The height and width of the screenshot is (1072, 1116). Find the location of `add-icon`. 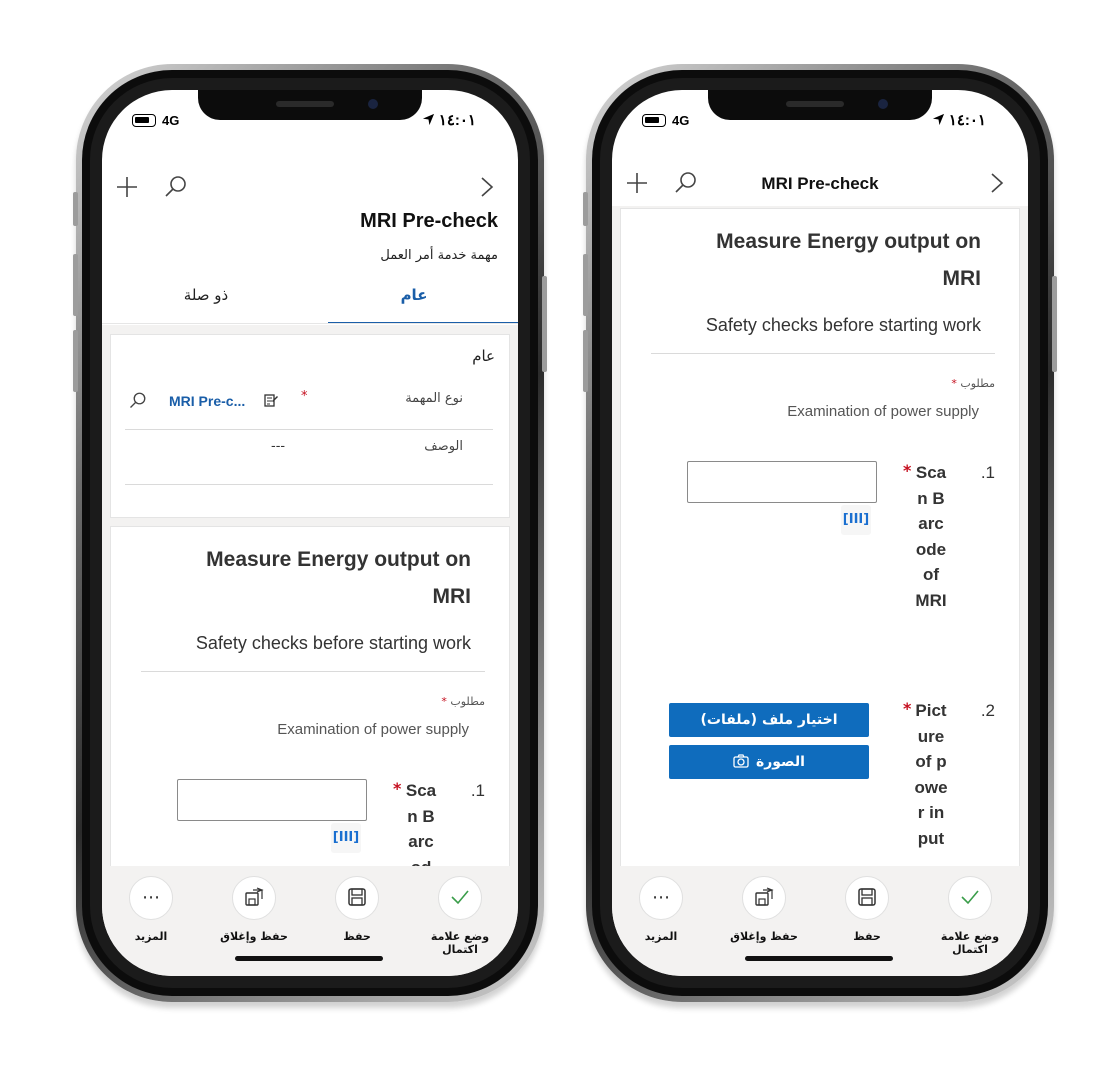

add-icon is located at coordinates (127, 187).